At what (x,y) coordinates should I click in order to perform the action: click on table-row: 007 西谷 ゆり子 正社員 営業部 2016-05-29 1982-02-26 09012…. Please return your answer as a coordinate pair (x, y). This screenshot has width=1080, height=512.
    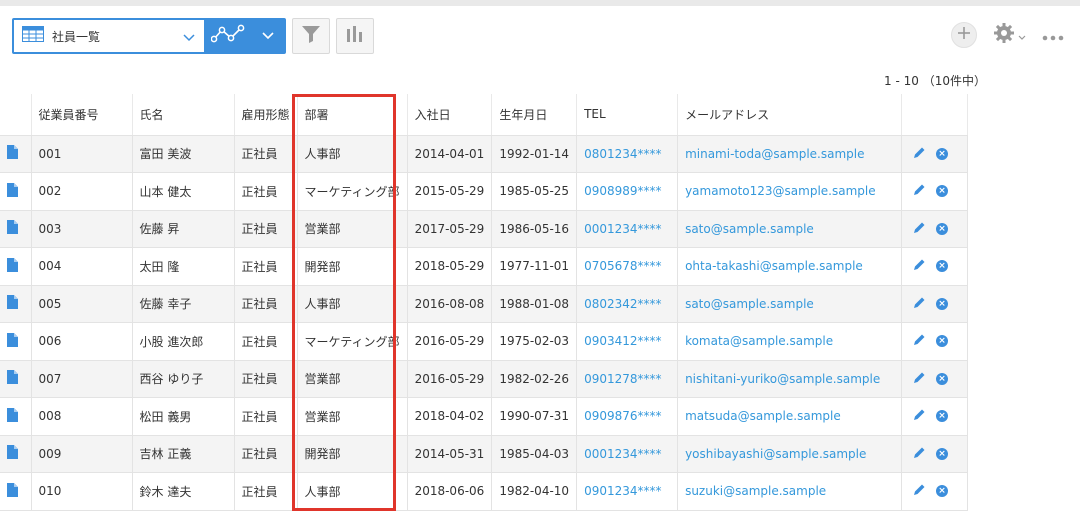
    Looking at the image, I should click on (484, 379).